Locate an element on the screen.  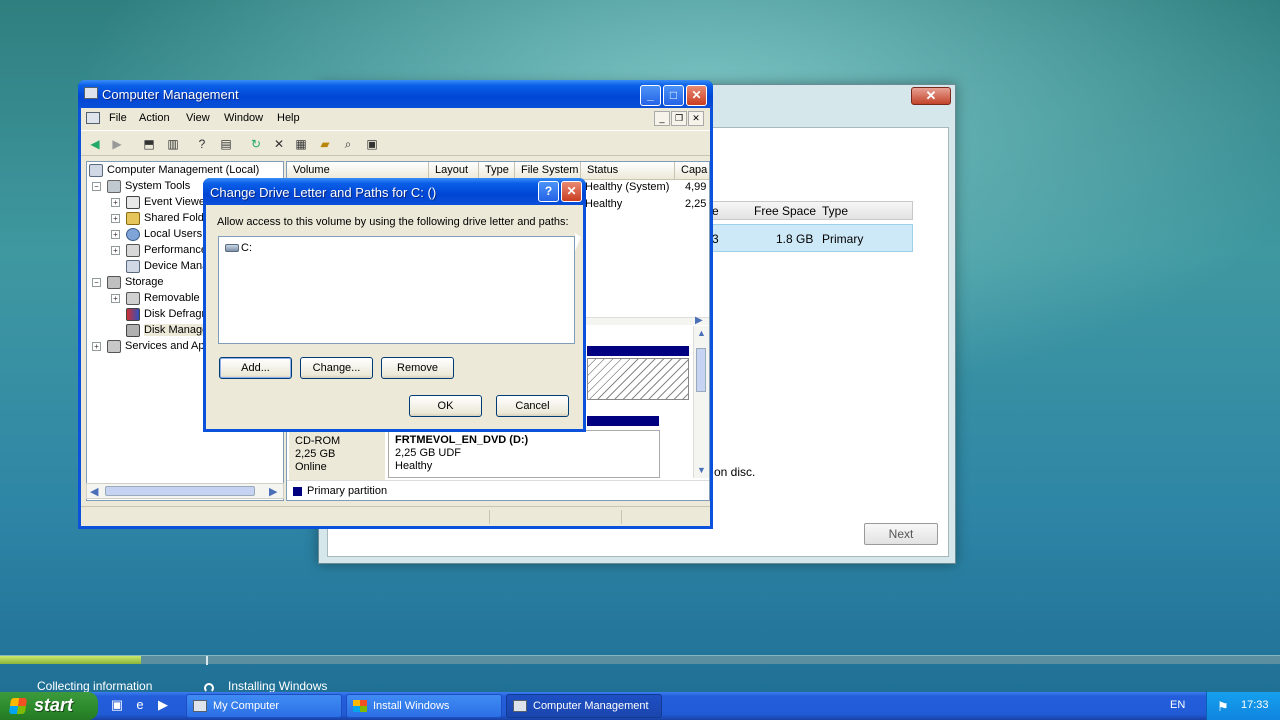
cm-title-bar: Computer Management _ □ ✕ is located at coordinates (395, 94).